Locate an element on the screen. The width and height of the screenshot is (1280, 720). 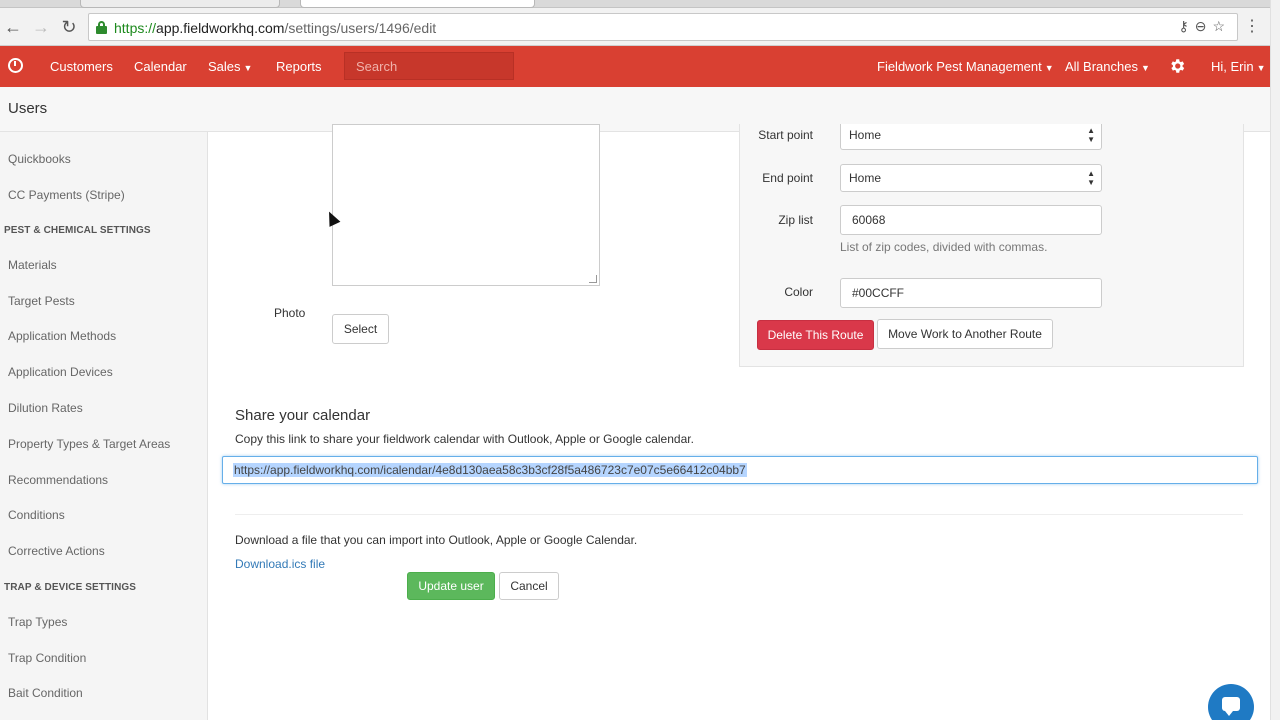
logo-icon is located at coordinates (15, 65).